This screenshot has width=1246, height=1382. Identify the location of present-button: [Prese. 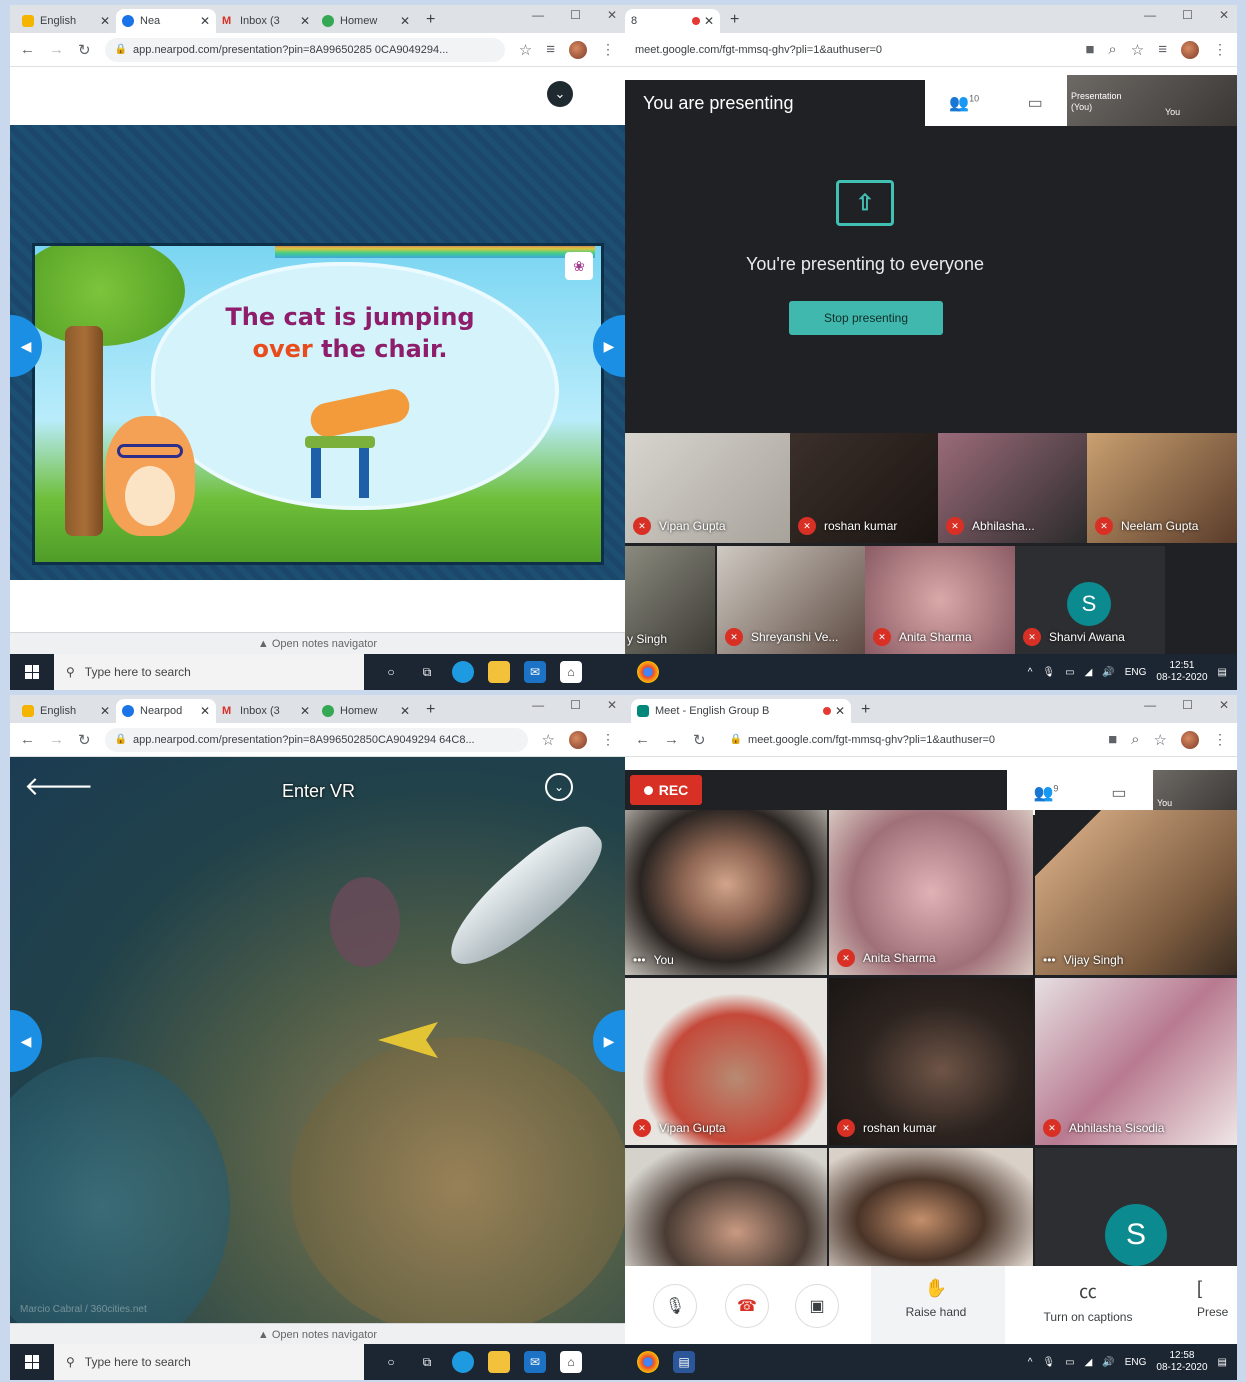
(1217, 1298).